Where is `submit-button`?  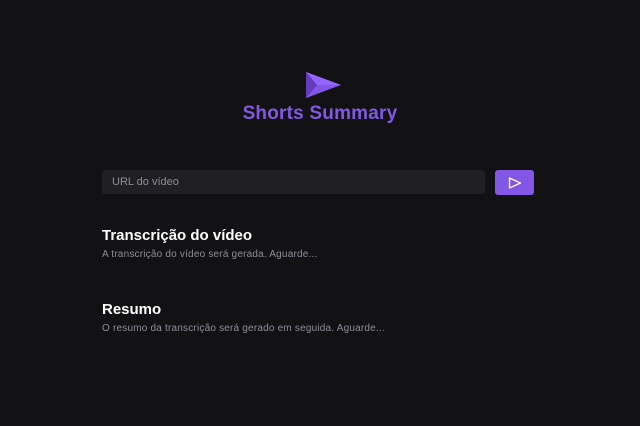
submit-button is located at coordinates (514, 182).